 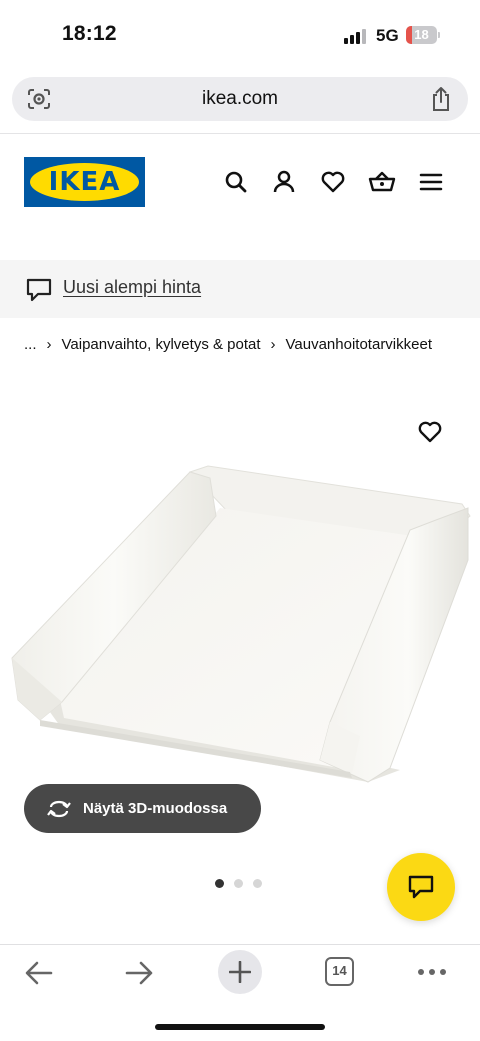 What do you see at coordinates (356, 36) in the screenshot?
I see `signal-icon` at bounding box center [356, 36].